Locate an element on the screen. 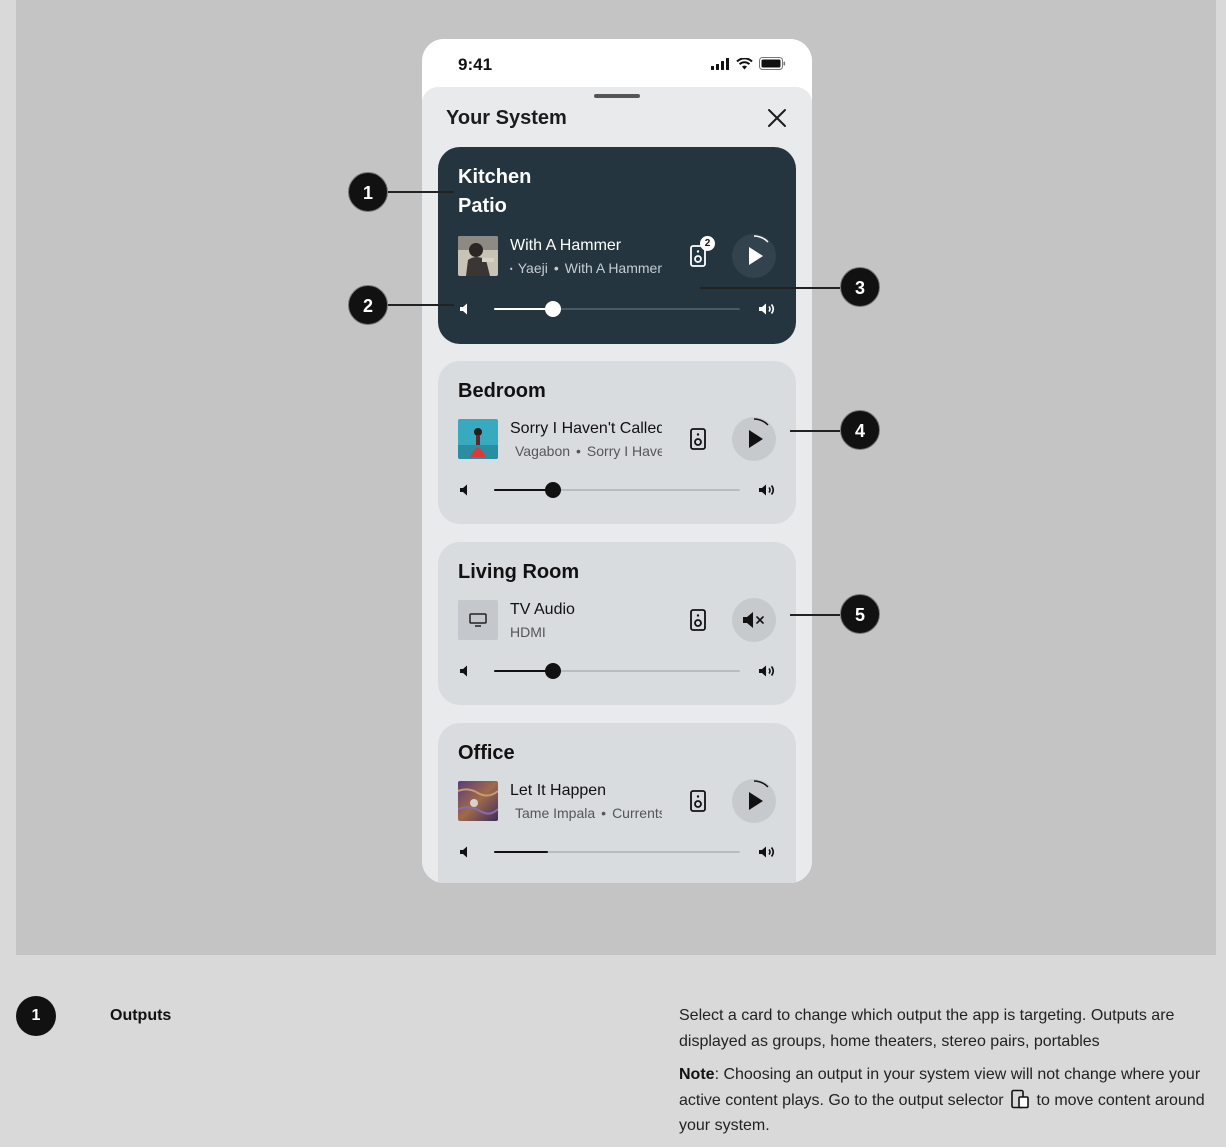 This screenshot has height=1147, width=1226. output-group-name: Kitchen Patio is located at coordinates (494, 192).